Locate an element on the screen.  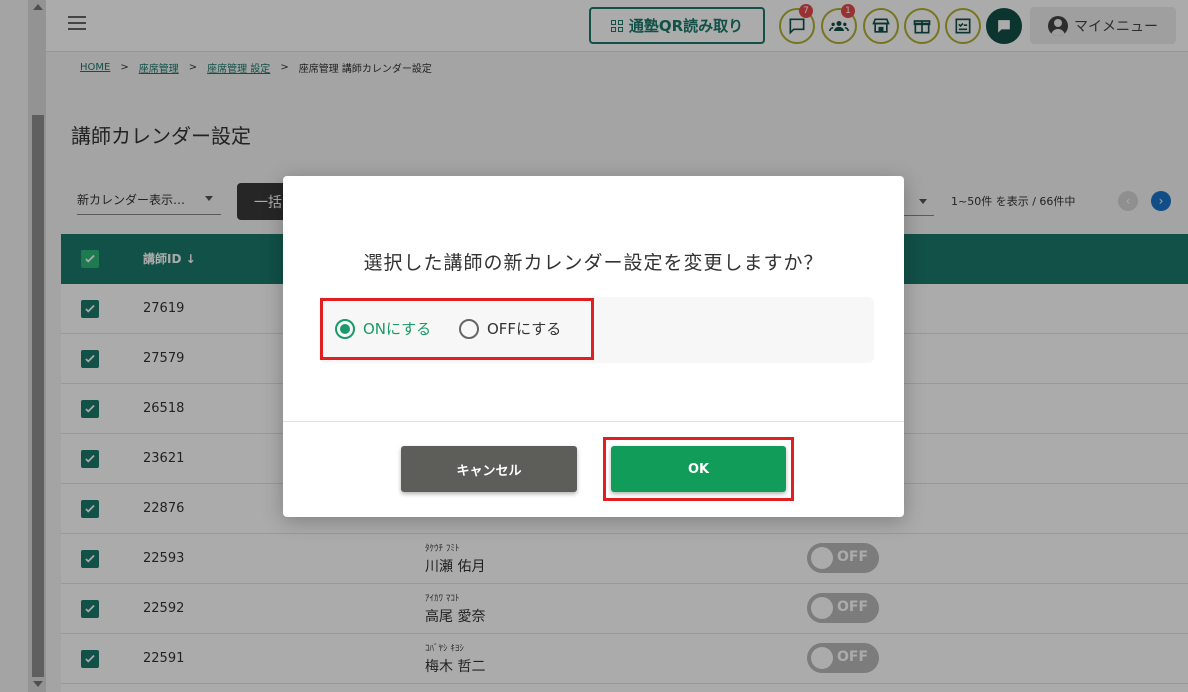
radio-highlight-frame is located at coordinates (457, 329).